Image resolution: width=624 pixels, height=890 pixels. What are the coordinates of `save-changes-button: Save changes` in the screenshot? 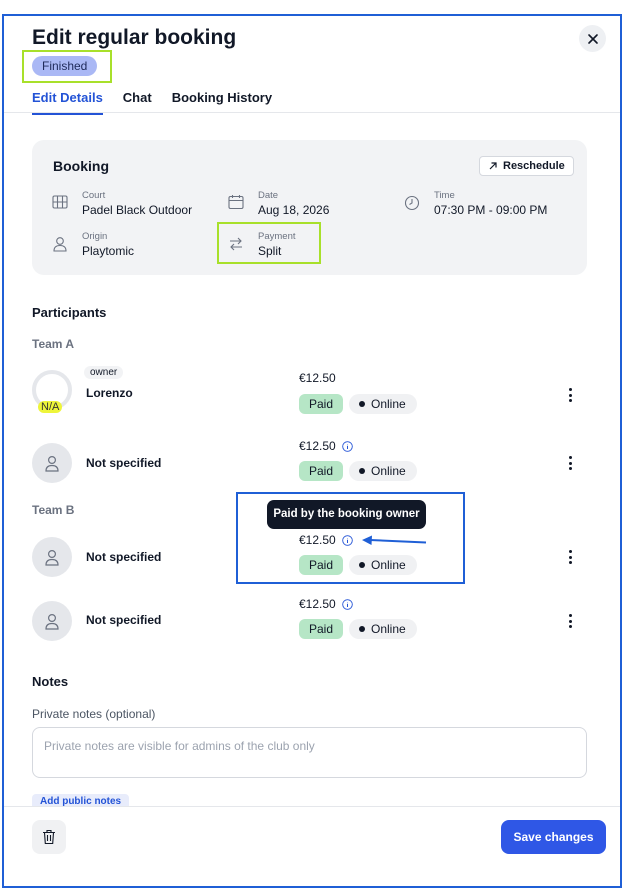 It's located at (553, 837).